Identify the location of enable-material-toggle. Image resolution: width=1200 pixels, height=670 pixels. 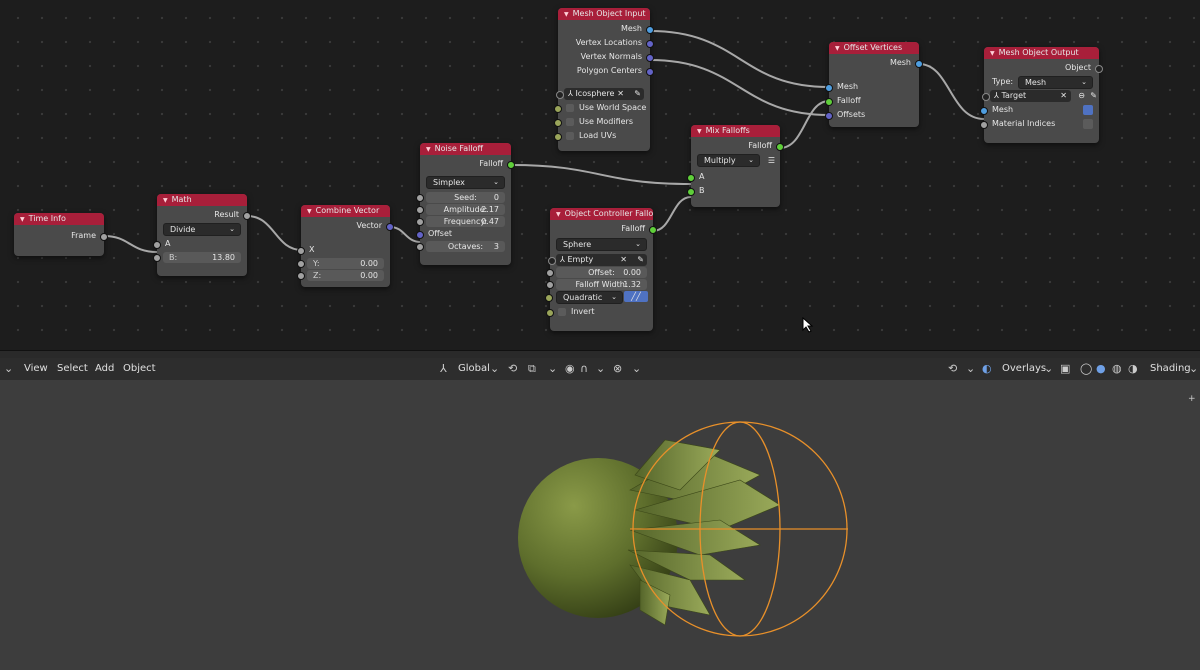
(1088, 124).